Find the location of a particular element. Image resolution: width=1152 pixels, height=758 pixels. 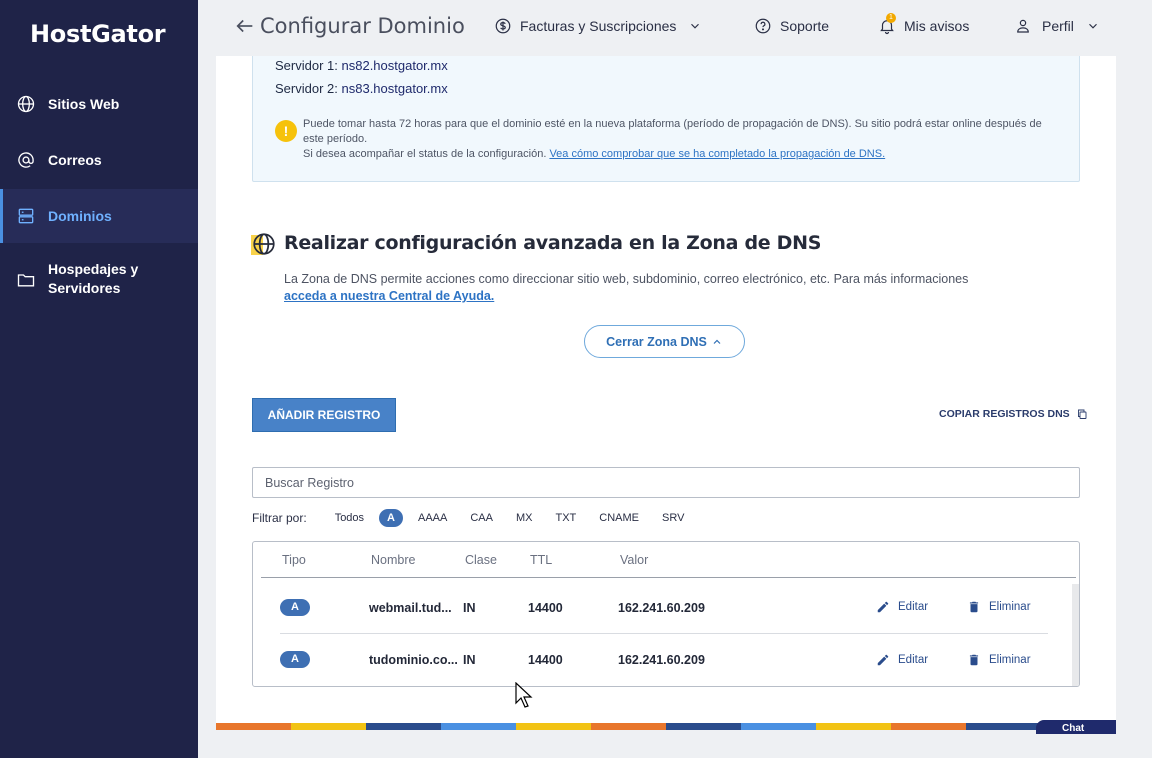

sidebar-item-label: Dominios is located at coordinates (80, 216).